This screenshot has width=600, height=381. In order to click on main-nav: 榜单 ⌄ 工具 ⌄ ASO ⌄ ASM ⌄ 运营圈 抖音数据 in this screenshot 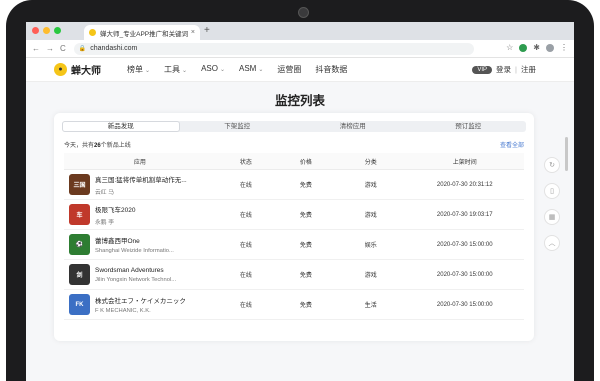, I will do `click(237, 69)`.